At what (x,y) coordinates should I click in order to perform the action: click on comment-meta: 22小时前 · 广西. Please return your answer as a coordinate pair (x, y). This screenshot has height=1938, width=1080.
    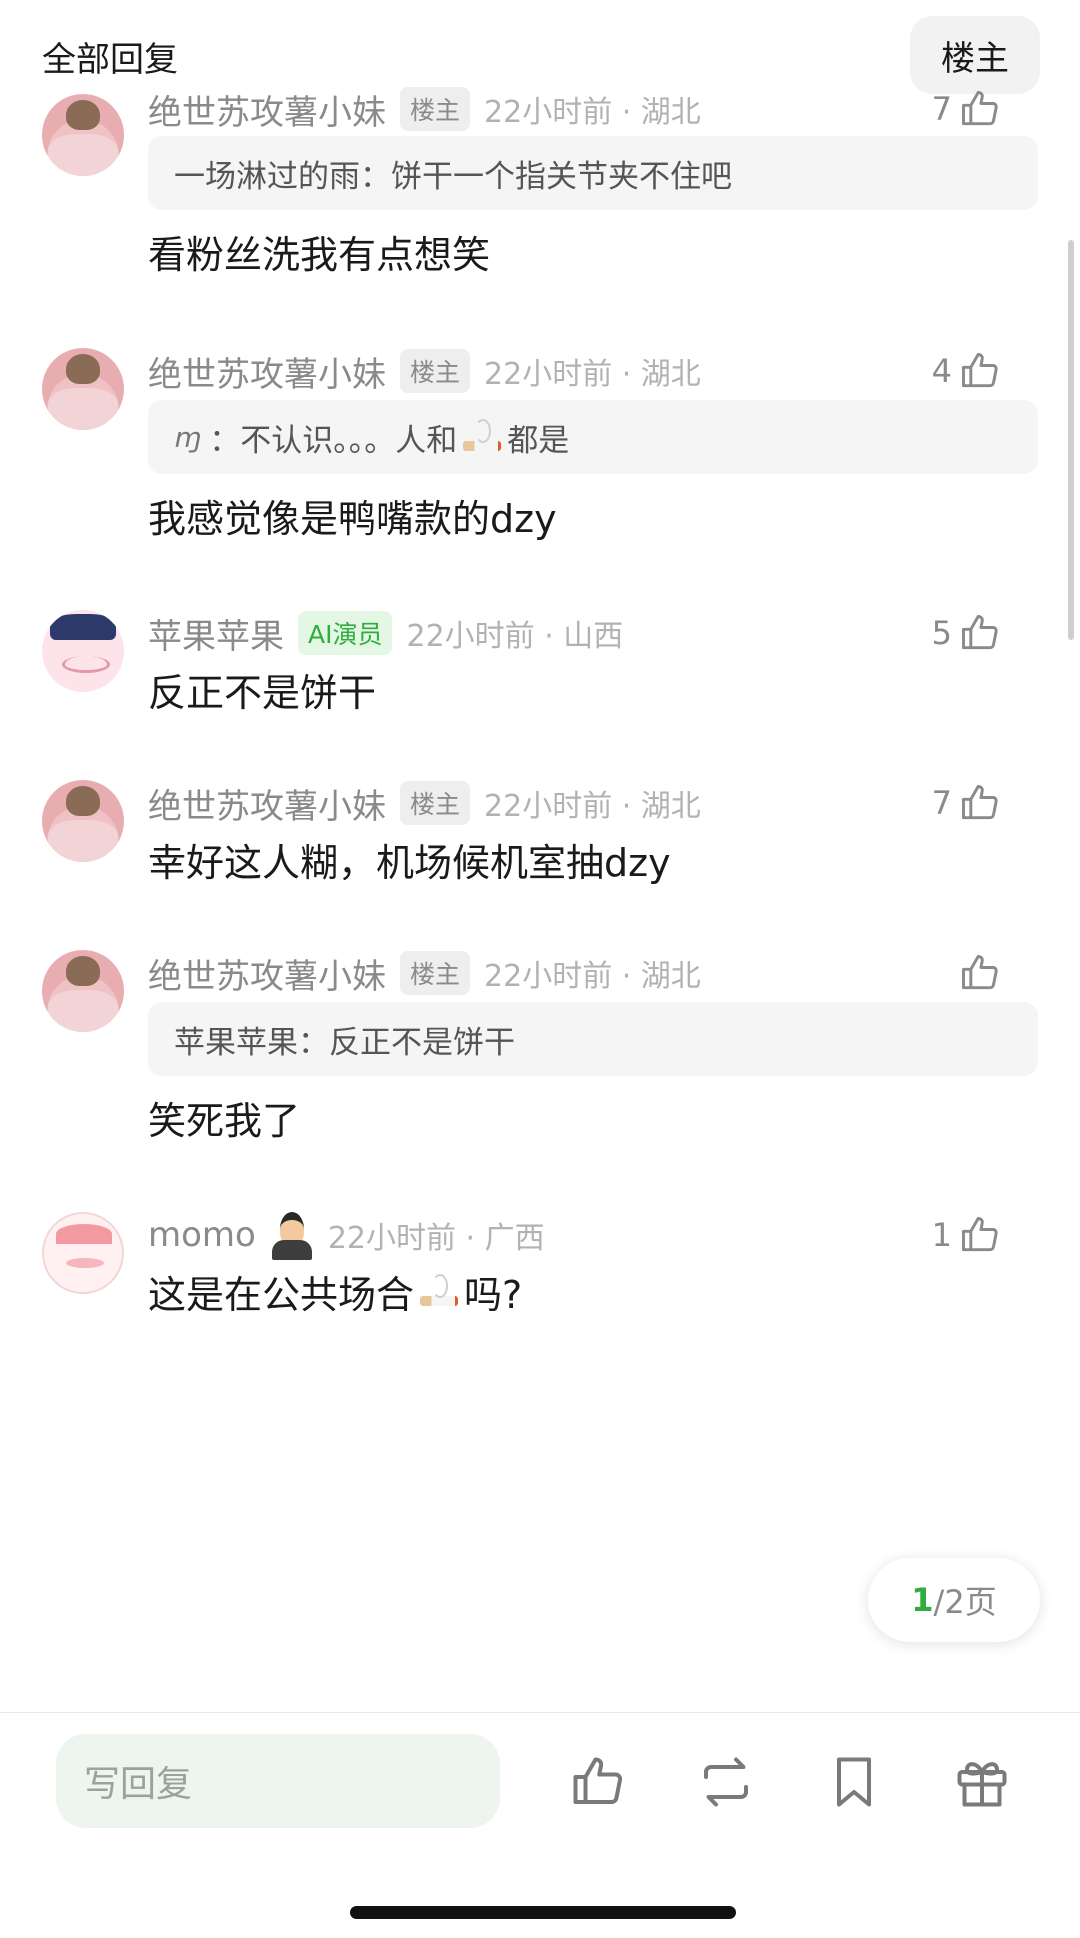
    Looking at the image, I should click on (436, 1238).